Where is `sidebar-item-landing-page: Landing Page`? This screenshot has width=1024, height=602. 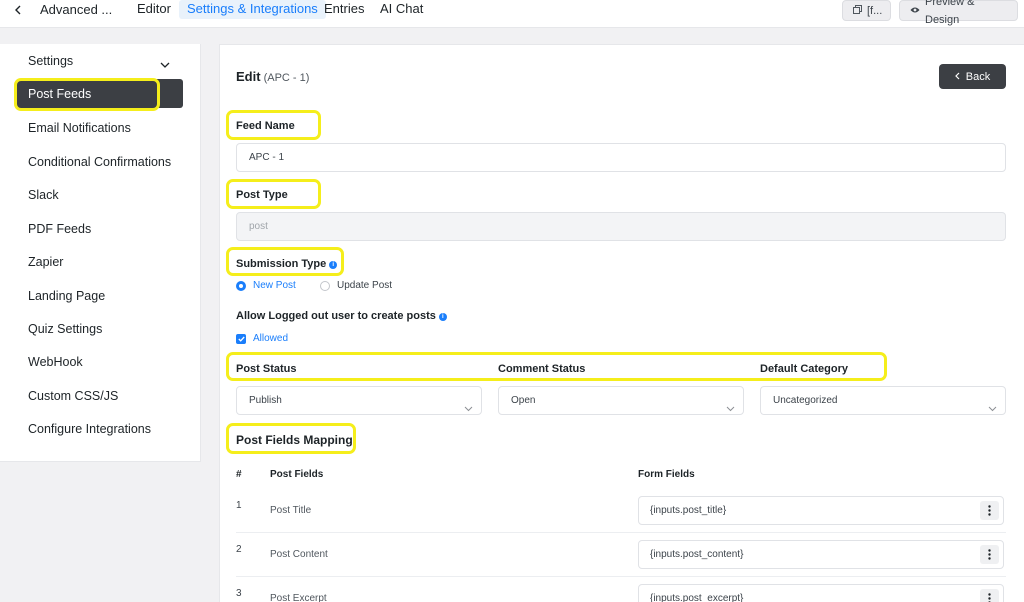 sidebar-item-landing-page: Landing Page is located at coordinates (66, 296).